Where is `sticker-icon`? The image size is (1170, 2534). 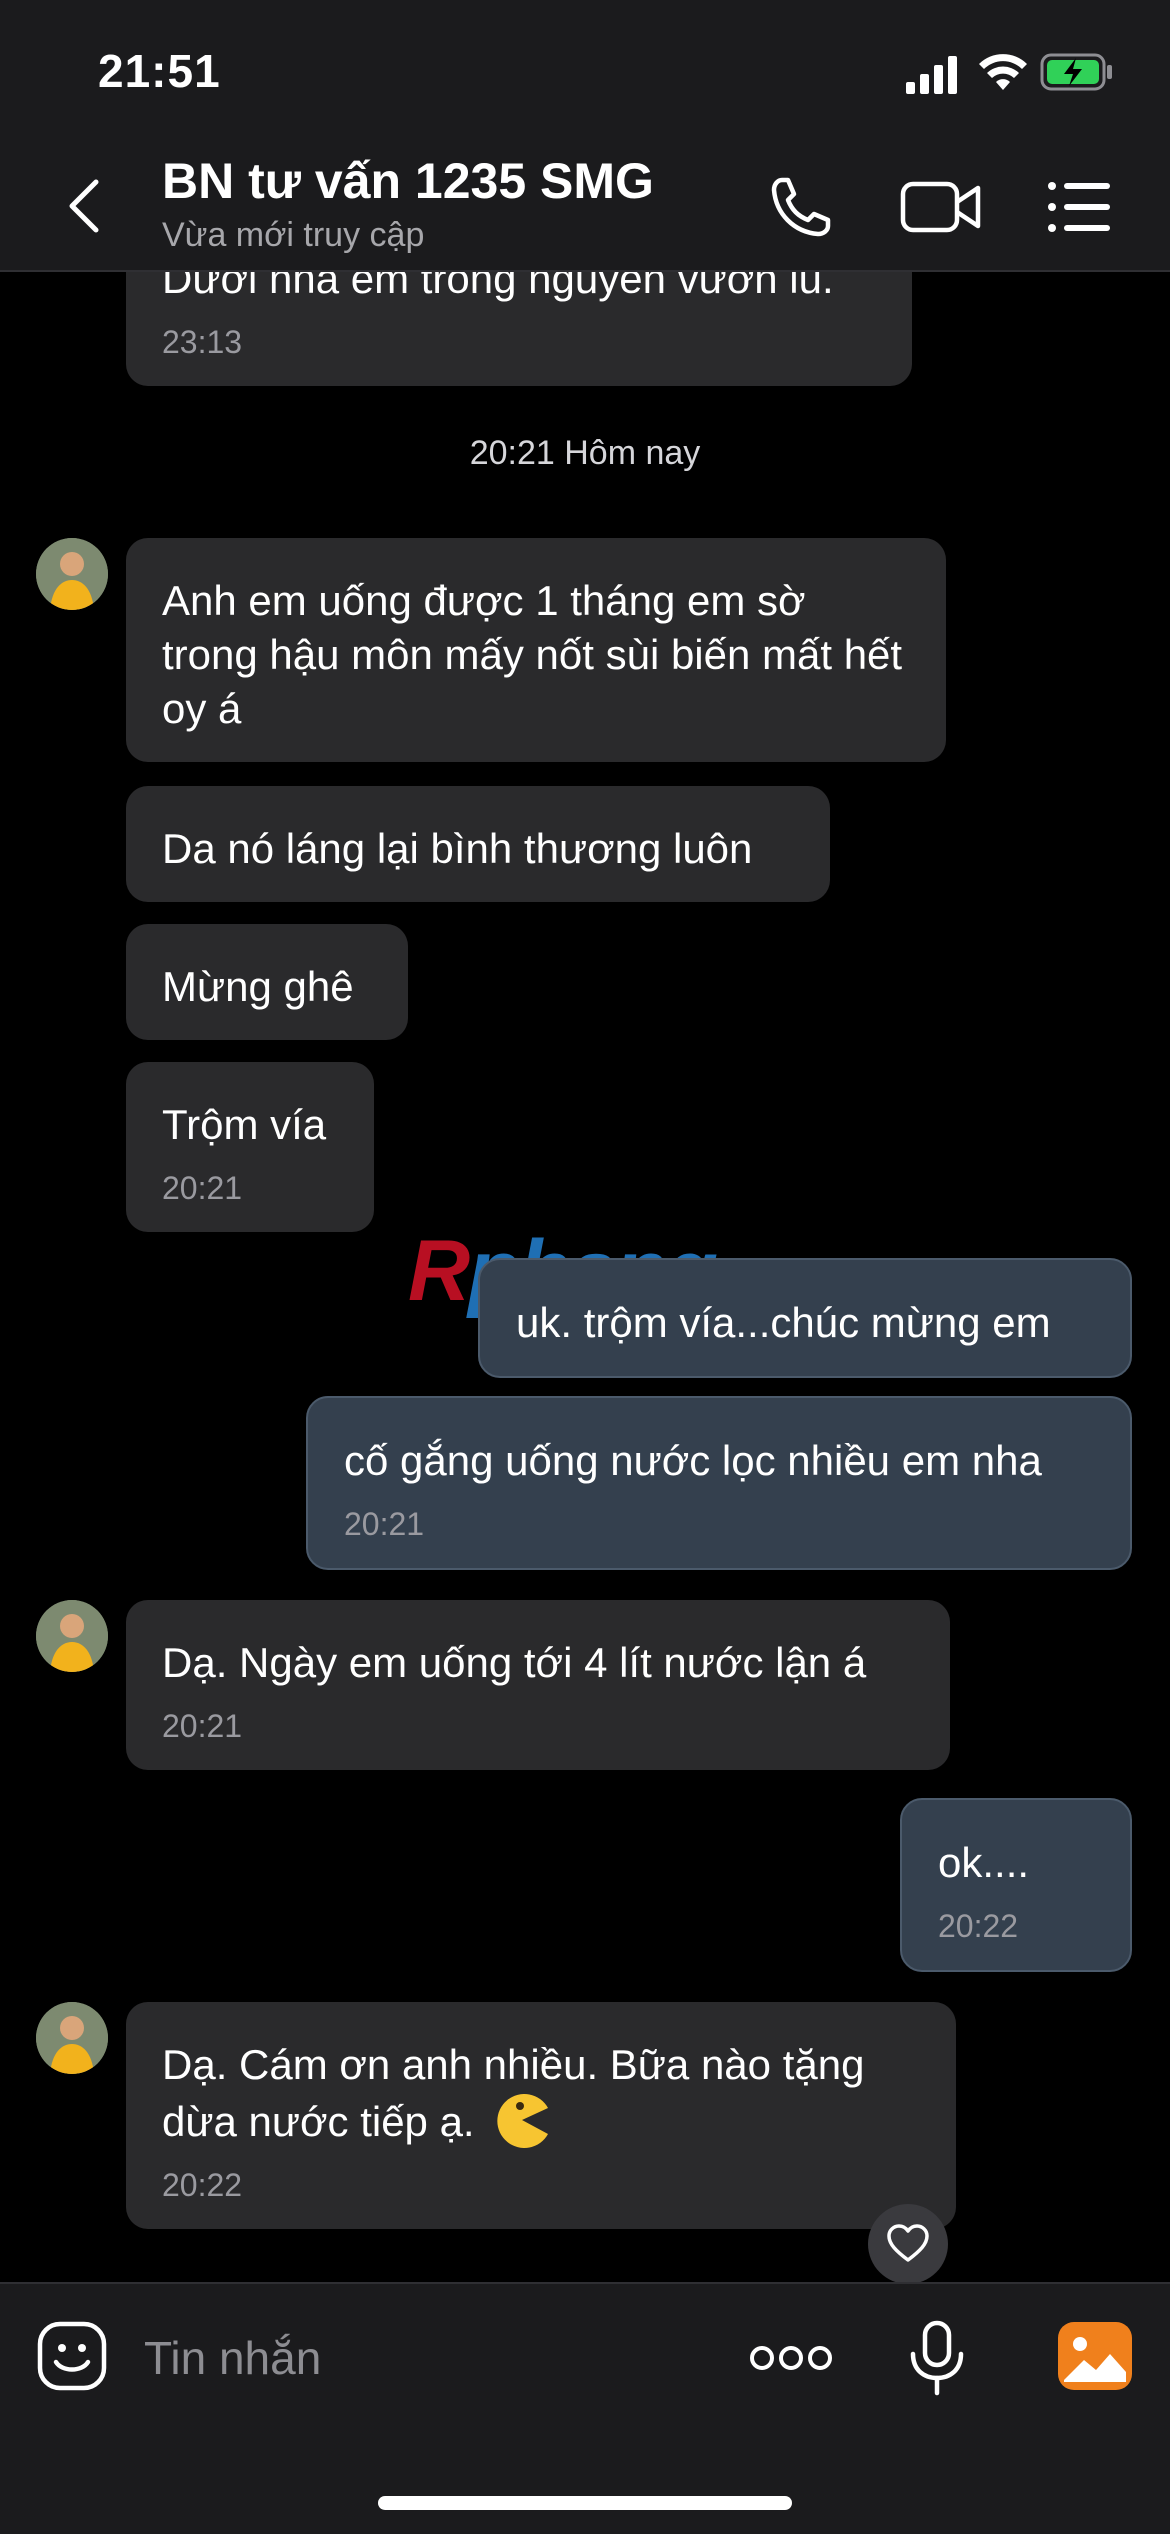 sticker-icon is located at coordinates (72, 2356).